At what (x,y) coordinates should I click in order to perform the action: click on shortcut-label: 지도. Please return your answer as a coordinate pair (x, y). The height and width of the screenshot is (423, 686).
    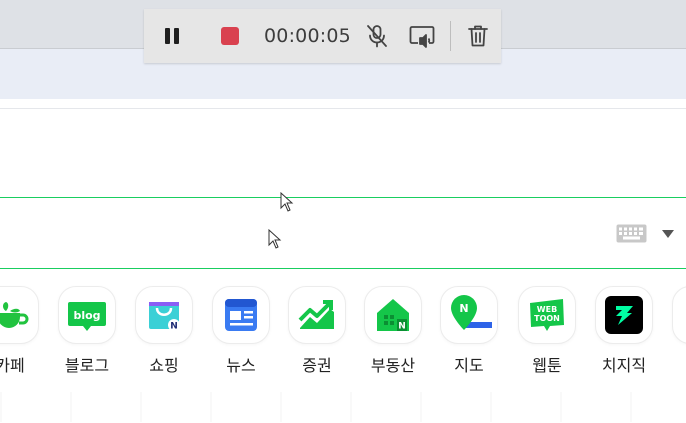
    Looking at the image, I should click on (469, 365).